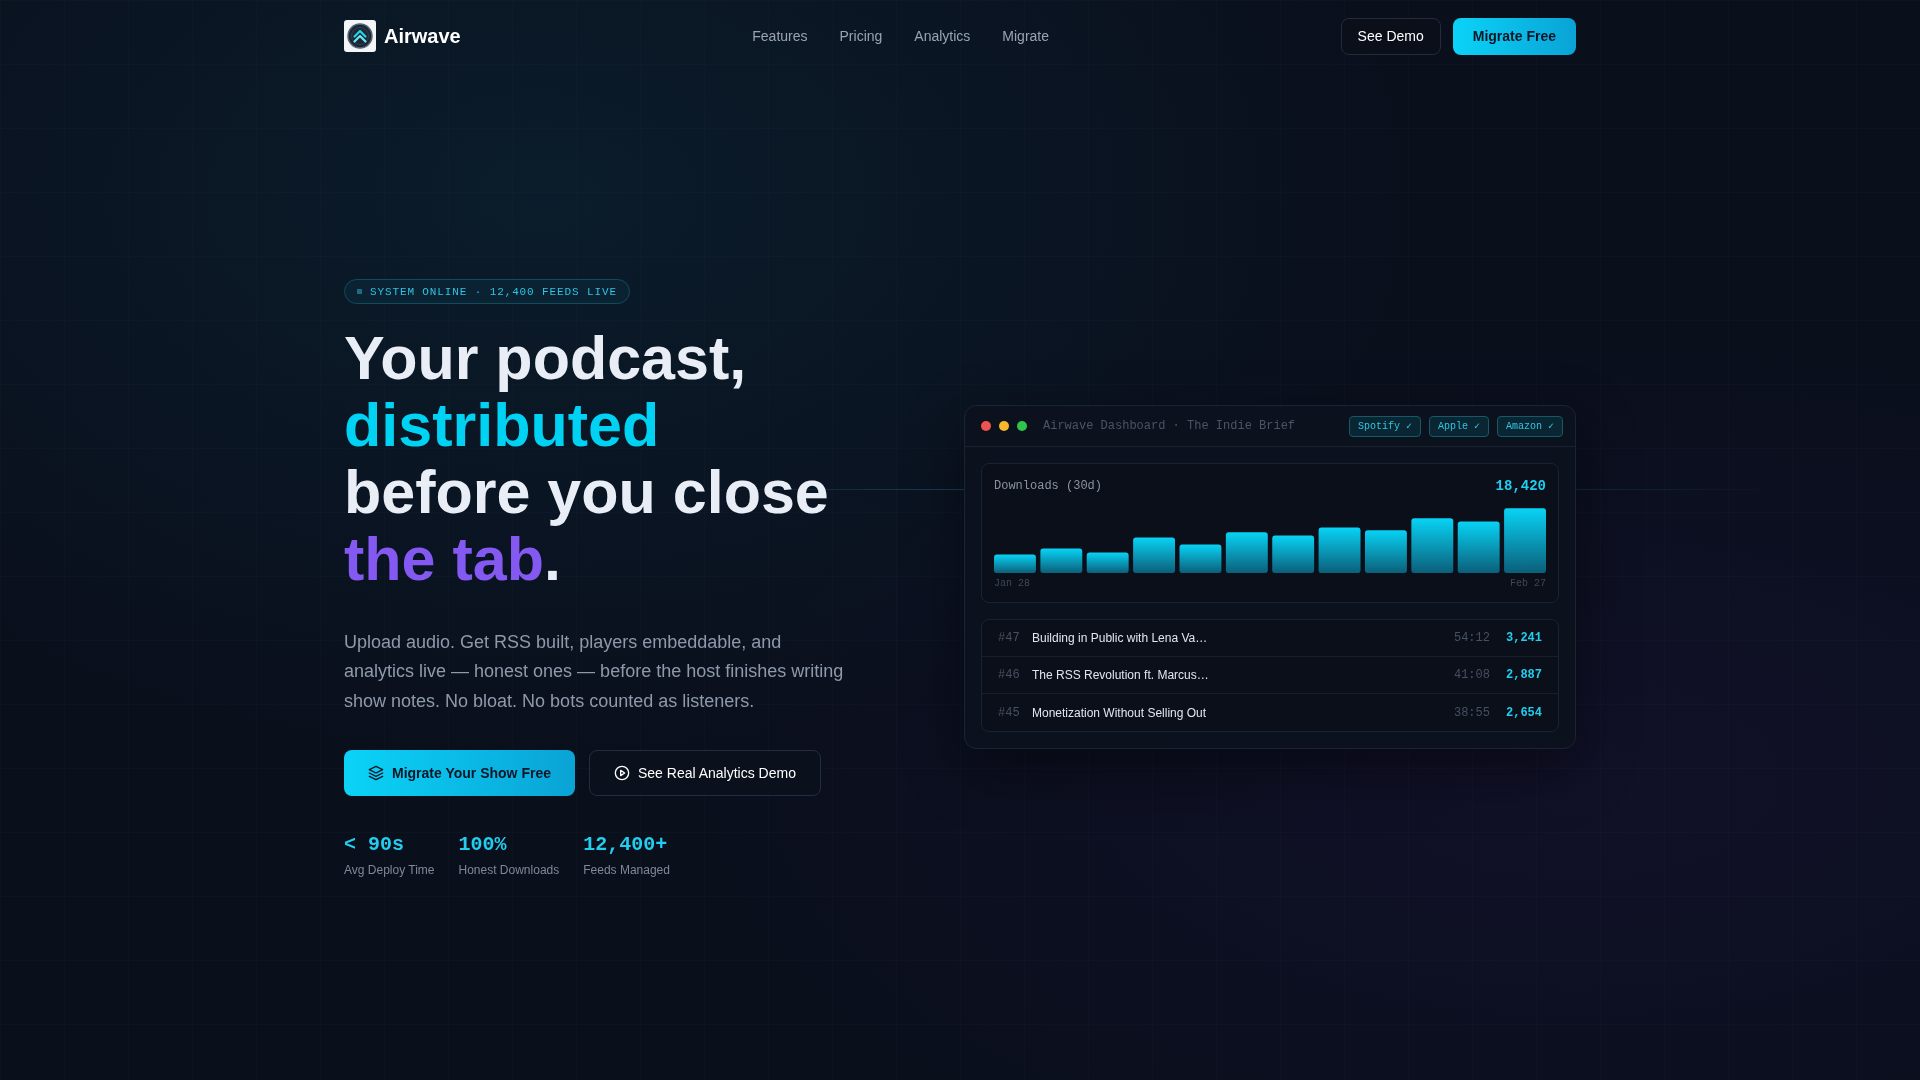  Describe the element at coordinates (1169, 426) in the screenshot. I see `dashboard-title: Airwave Dashboard · The Indie Brief` at that location.